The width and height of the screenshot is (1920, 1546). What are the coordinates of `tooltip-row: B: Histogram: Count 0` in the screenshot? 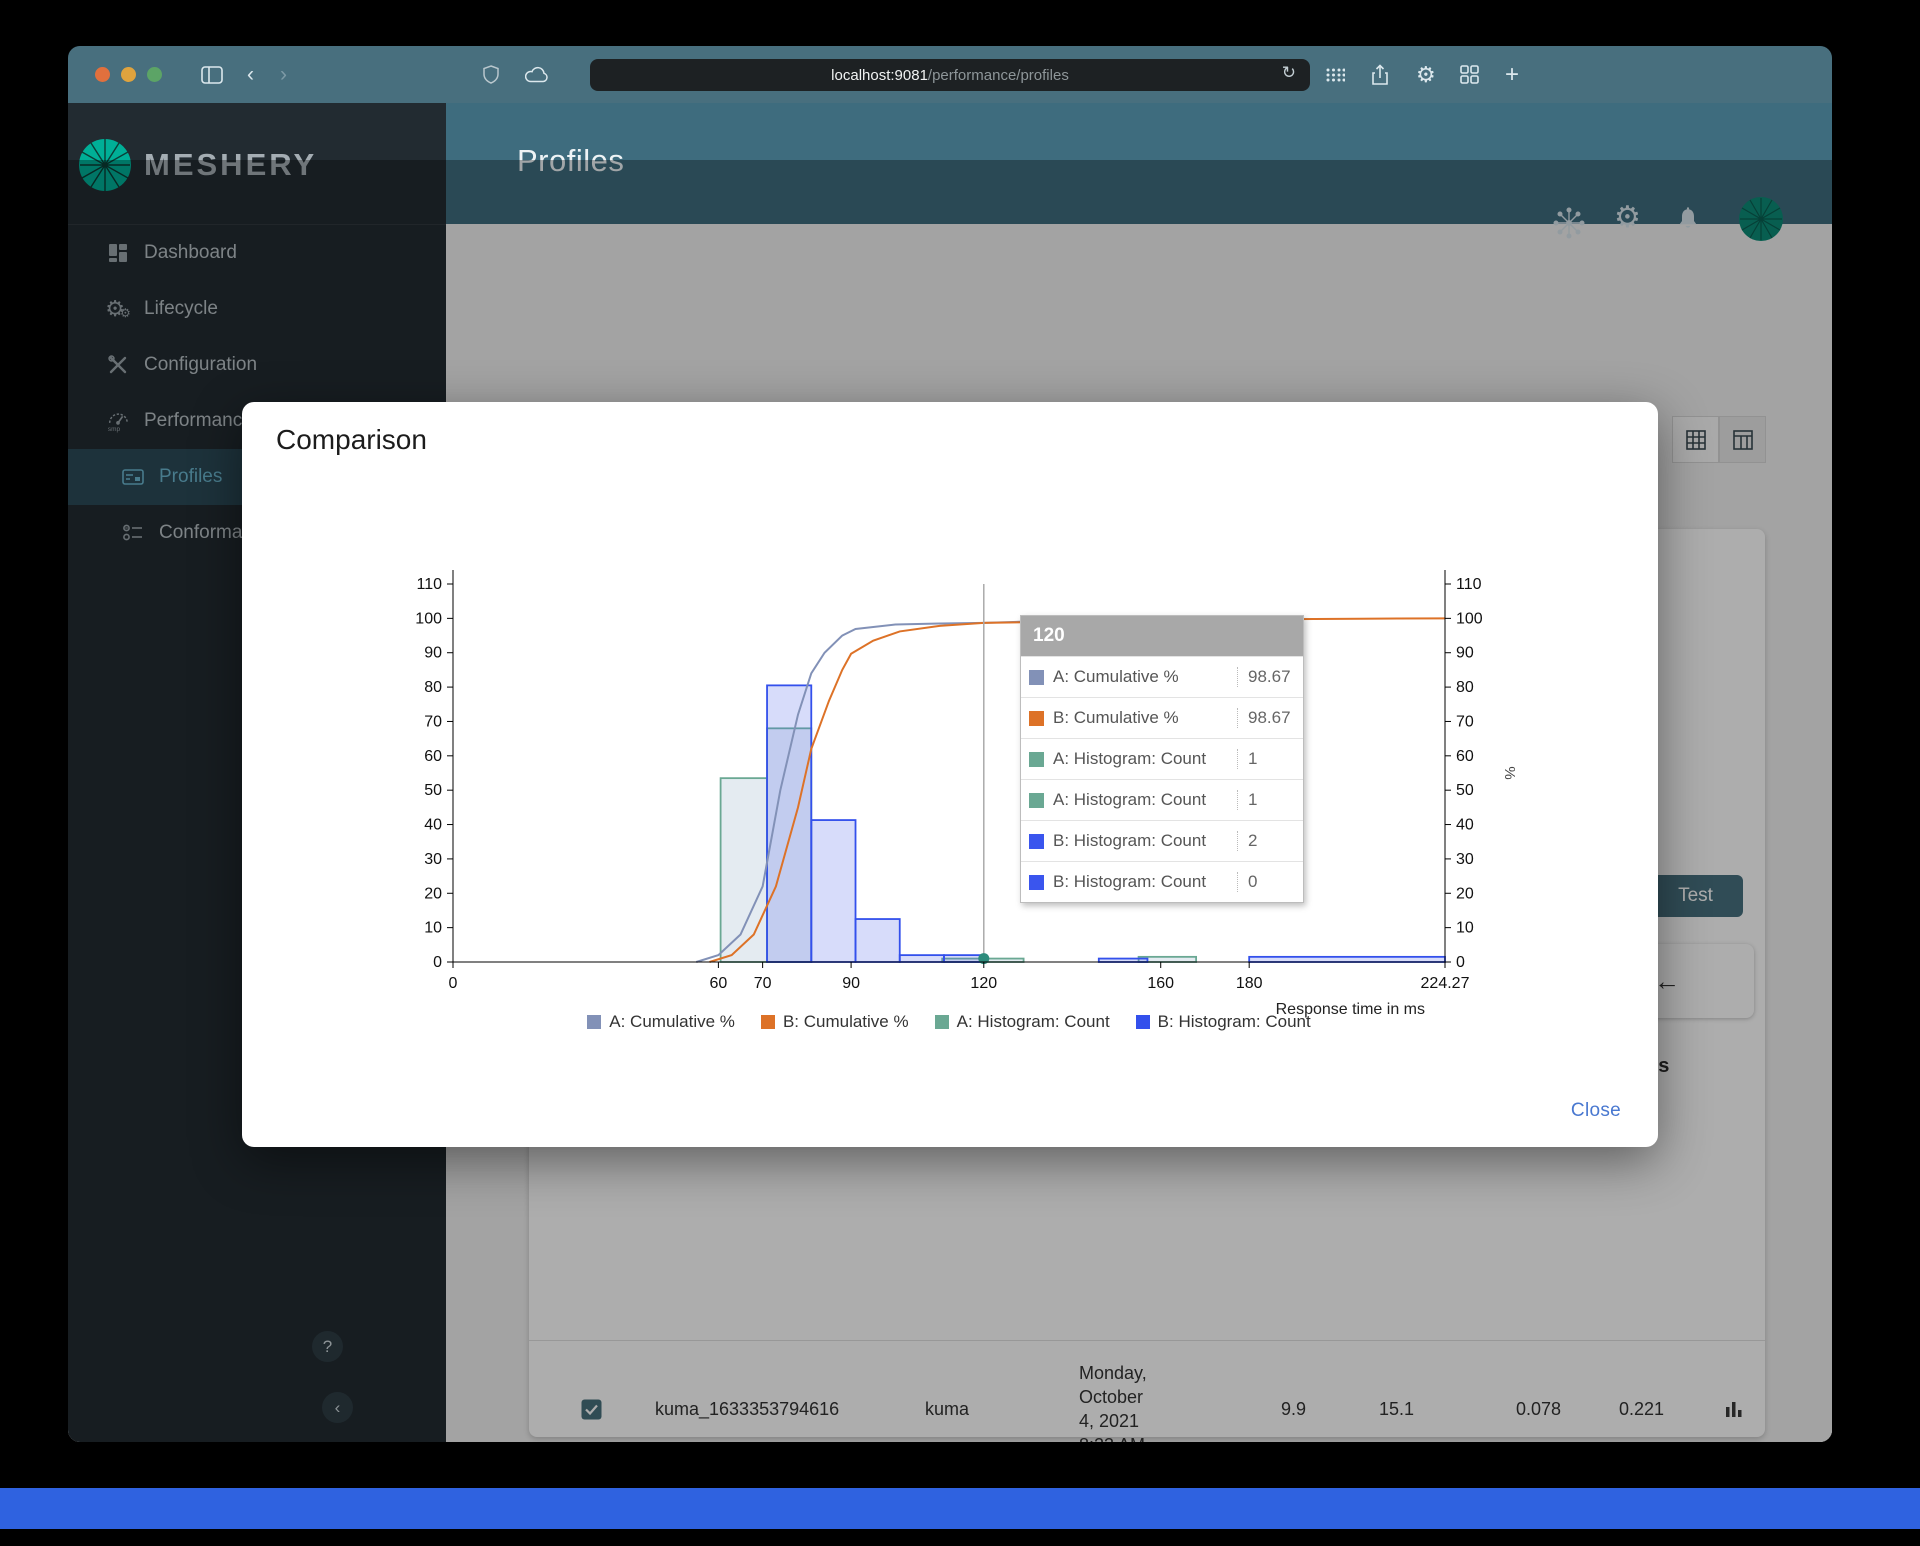 It's located at (1162, 881).